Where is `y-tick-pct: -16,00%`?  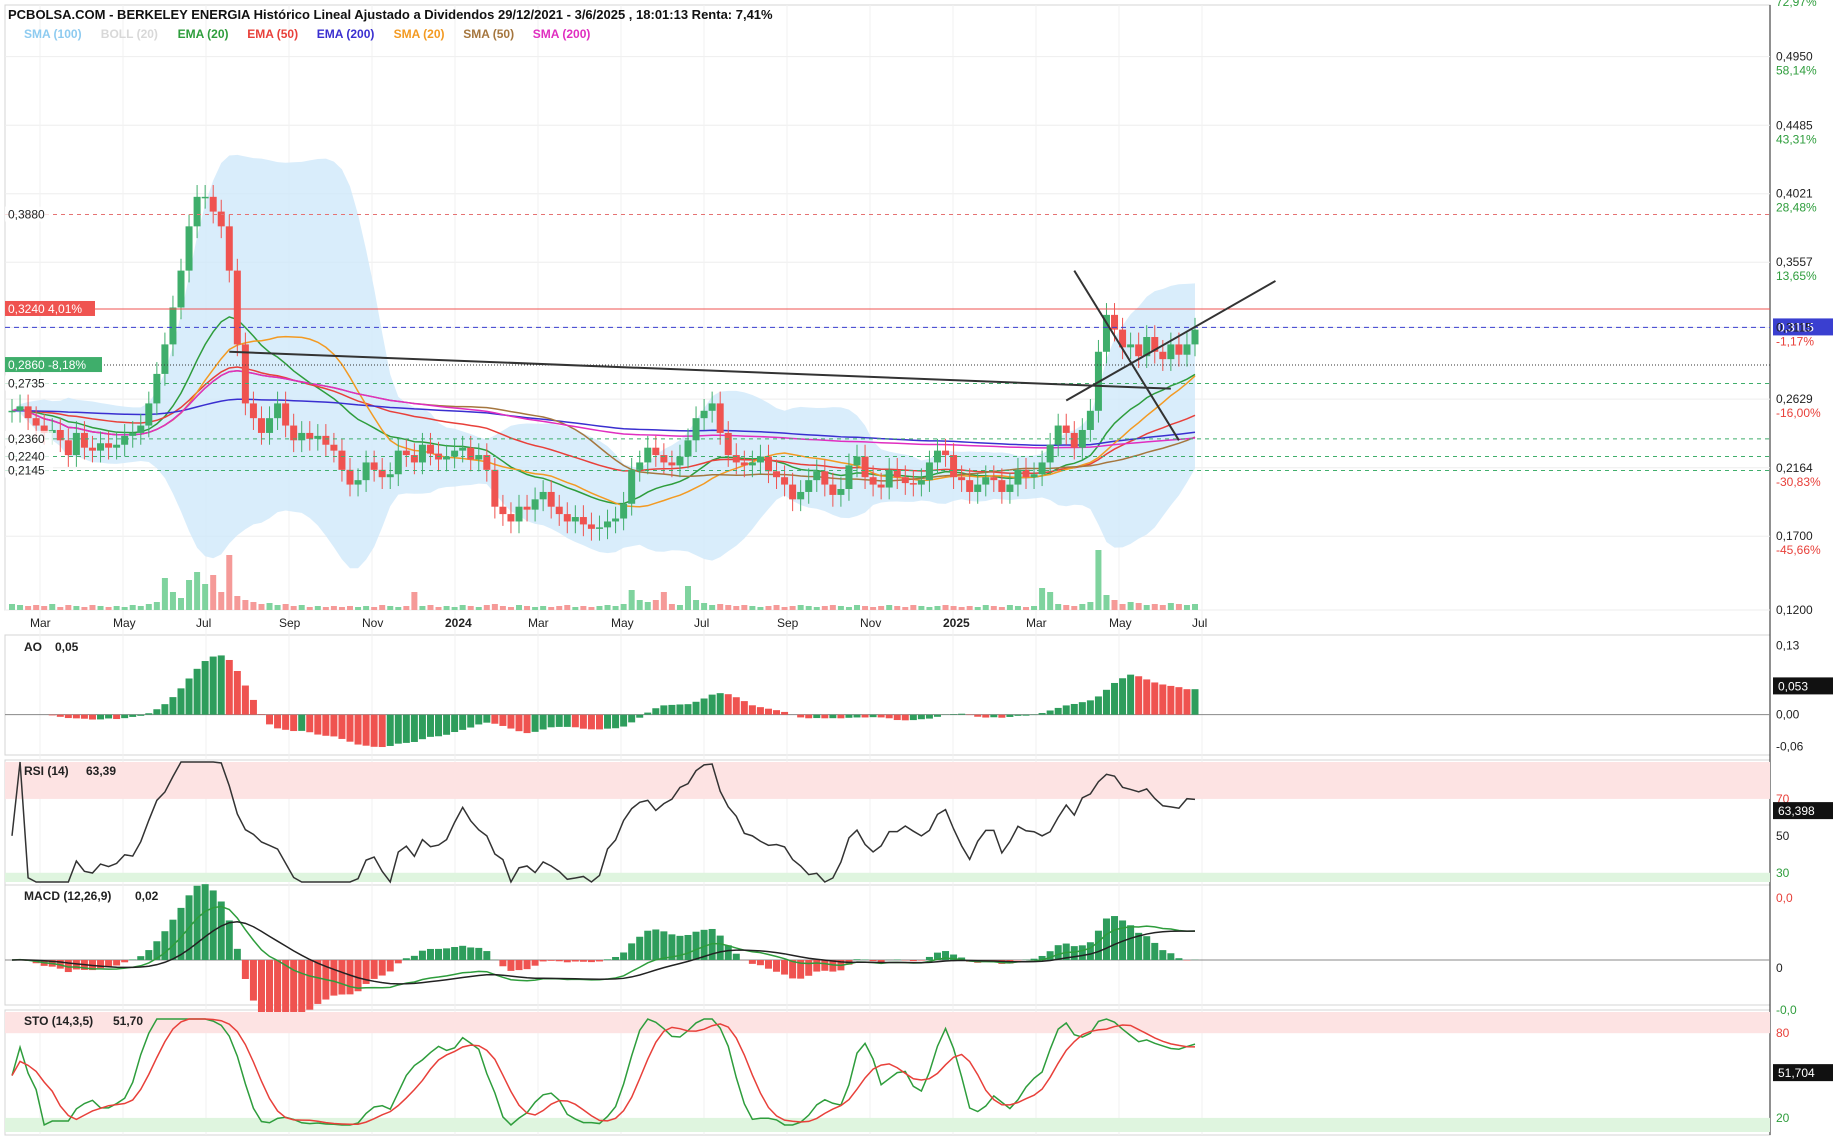 y-tick-pct: -16,00% is located at coordinates (1798, 413).